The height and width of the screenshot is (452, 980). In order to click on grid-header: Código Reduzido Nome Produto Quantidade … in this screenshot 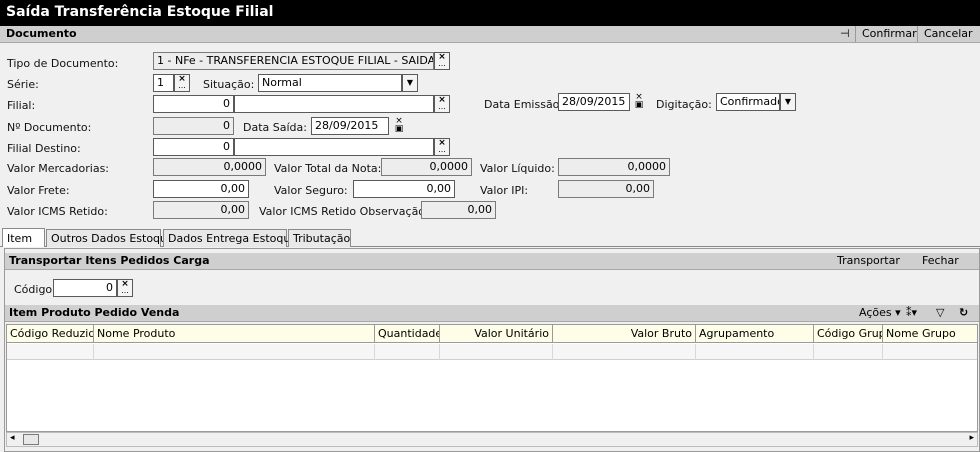, I will do `click(492, 334)`.